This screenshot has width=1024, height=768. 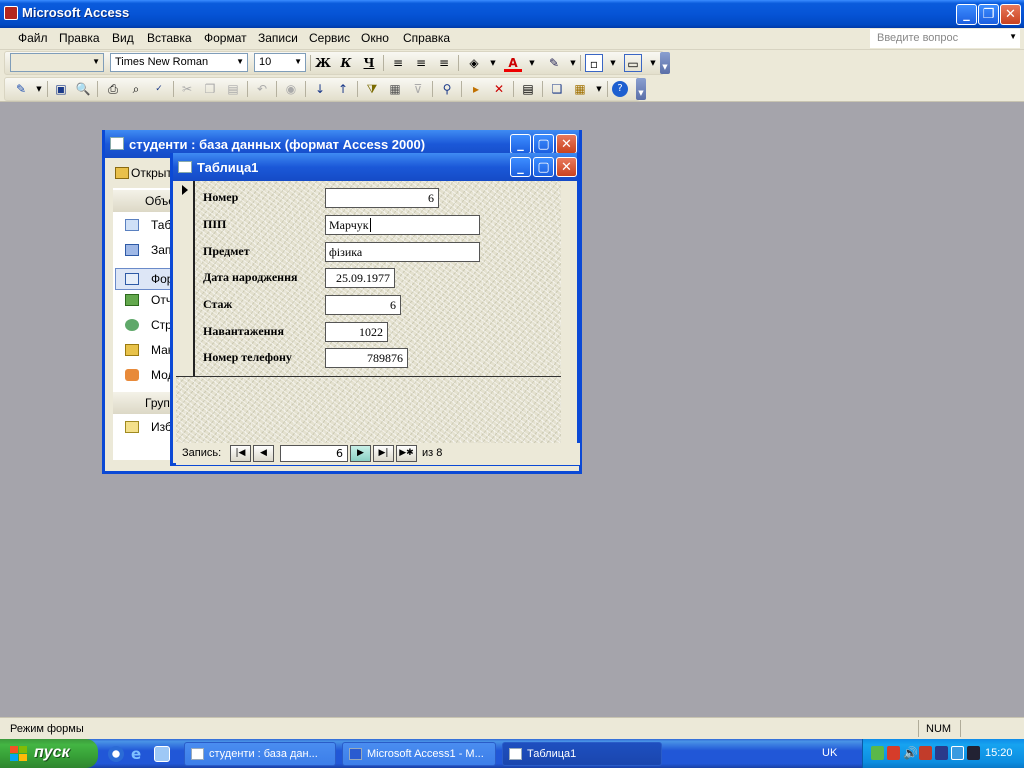 What do you see at coordinates (148, 325) in the screenshot?
I see `object-pages: Стр` at bounding box center [148, 325].